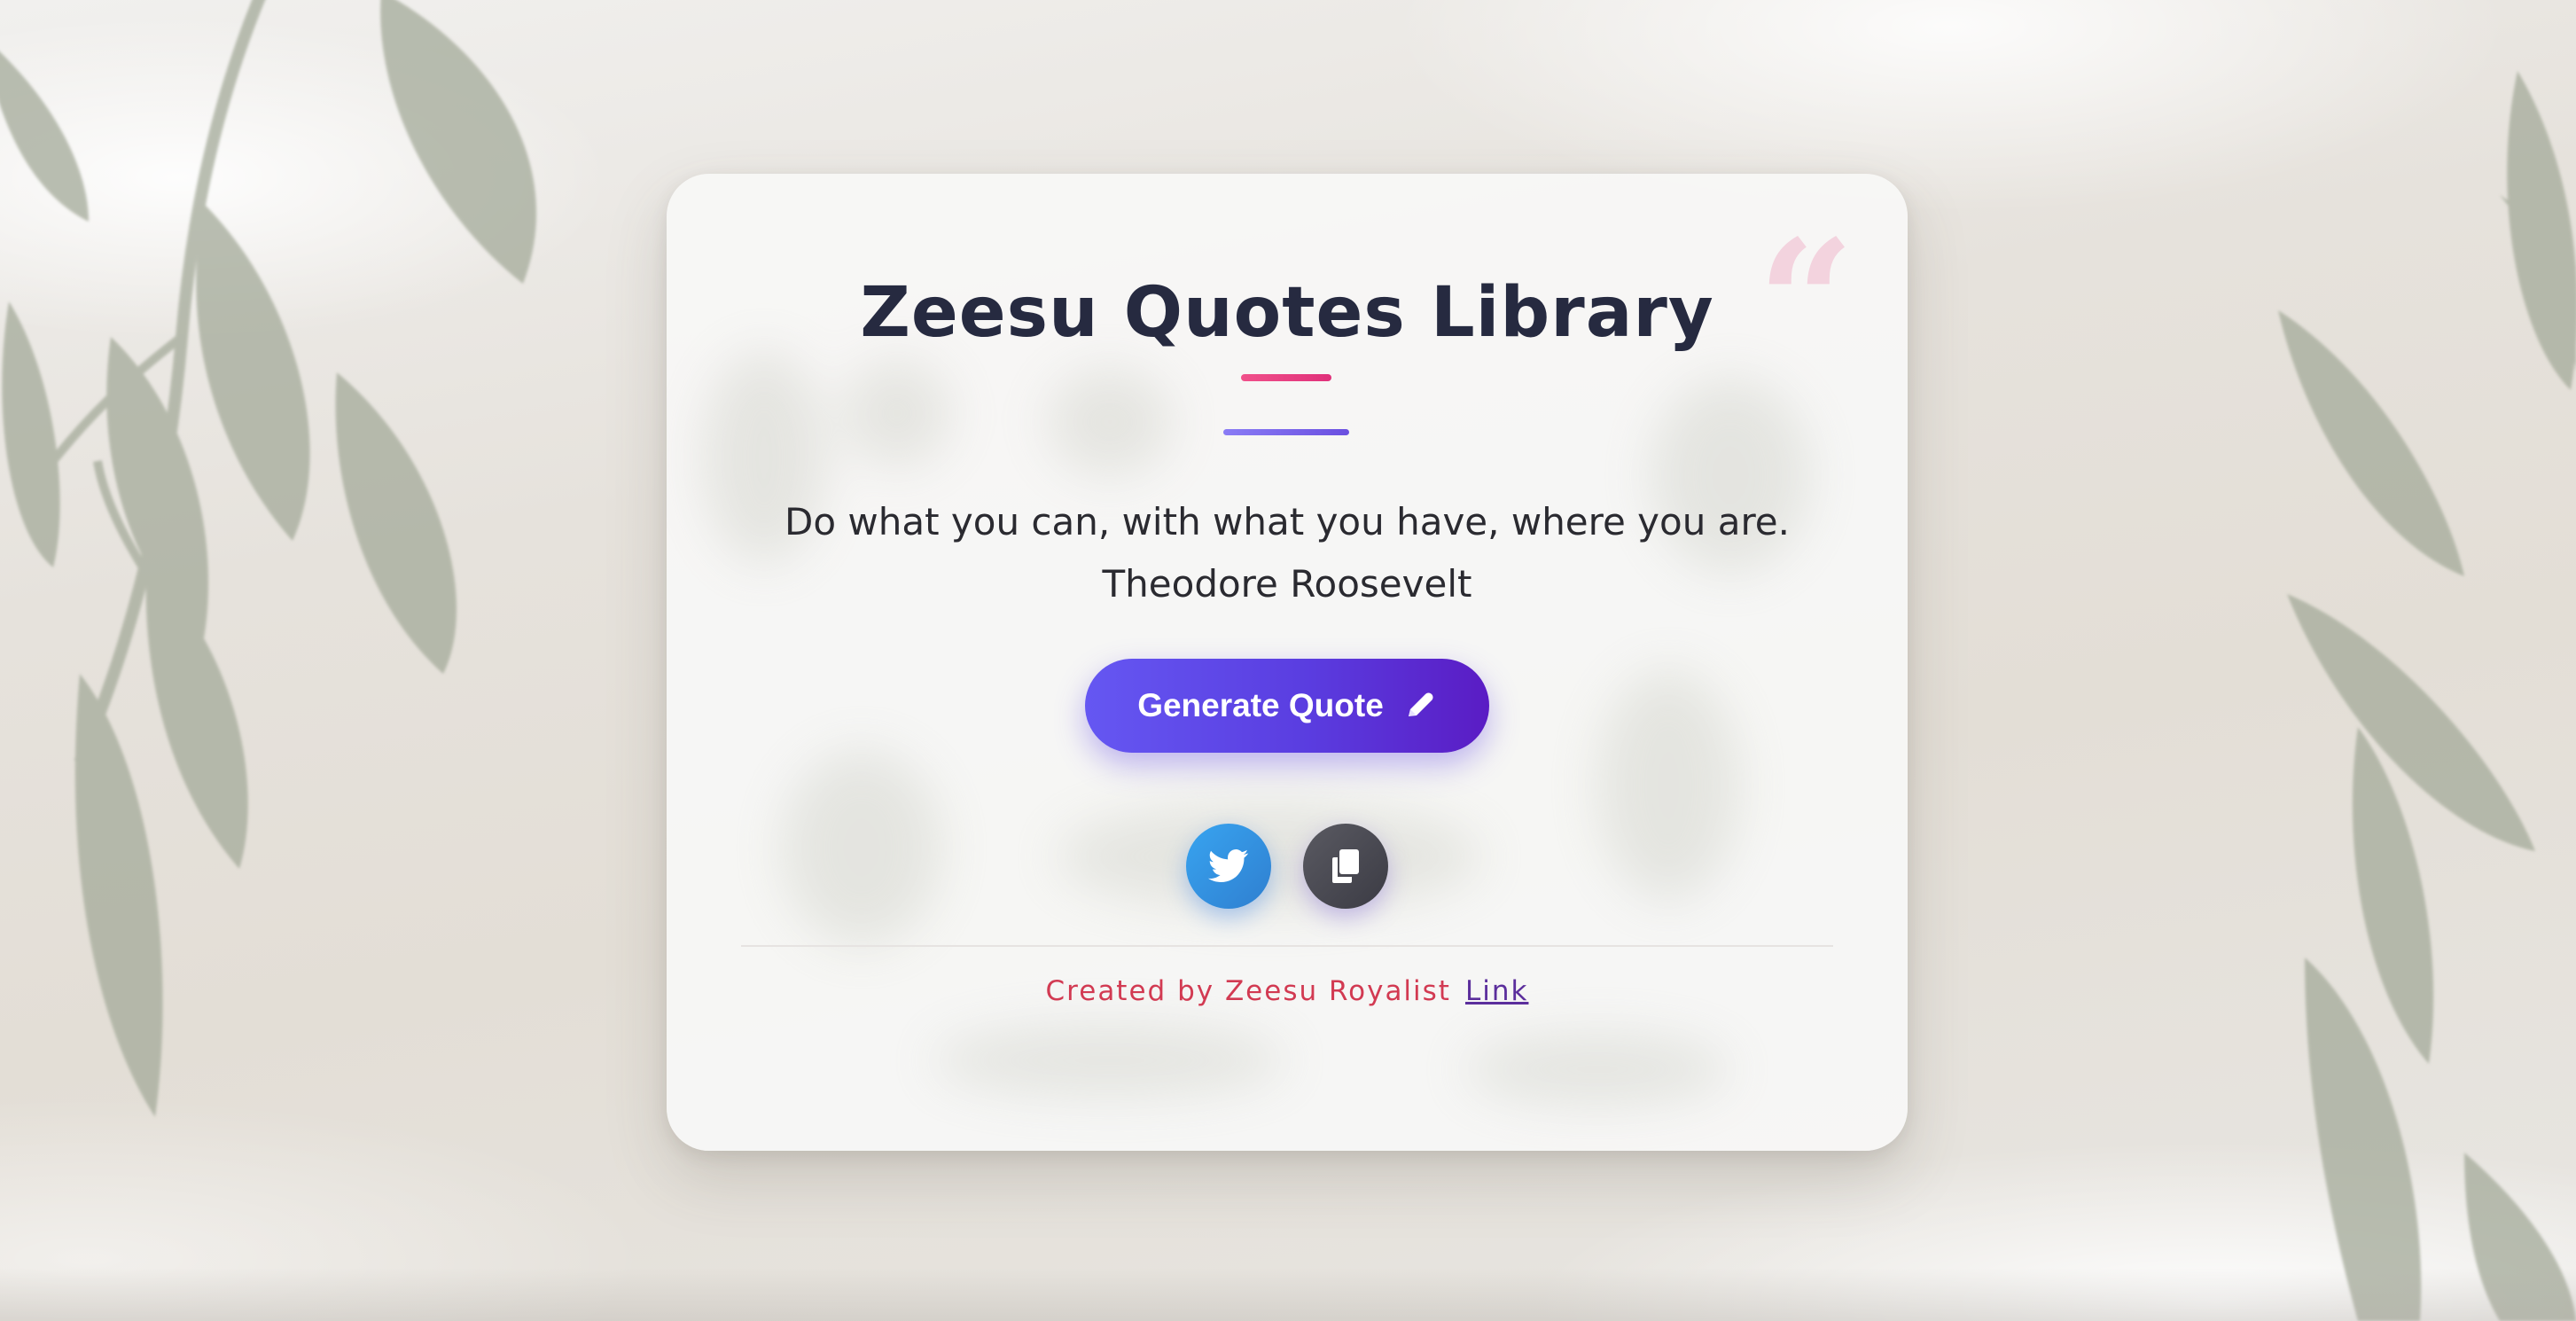  Describe the element at coordinates (1496, 991) in the screenshot. I see `footer-link: Link` at that location.